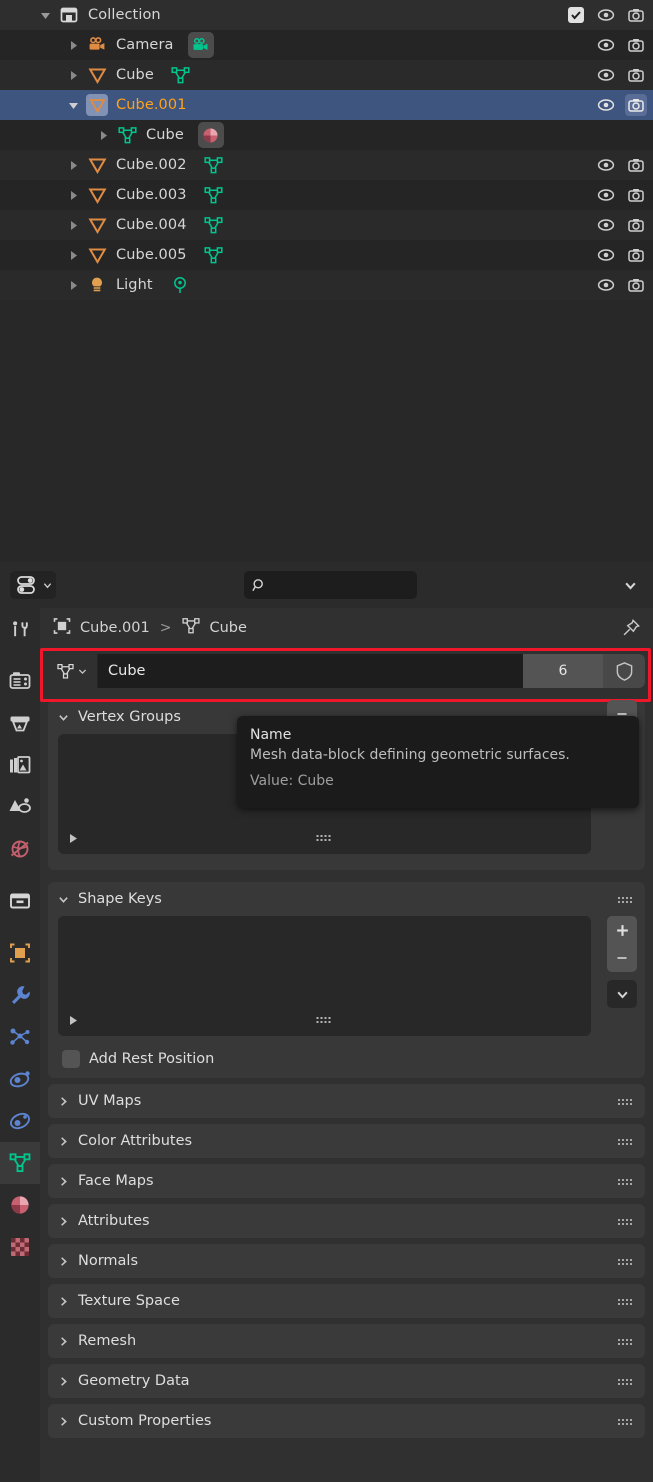 This screenshot has width=653, height=1482. What do you see at coordinates (20, 1205) in the screenshot?
I see `tab-material` at bounding box center [20, 1205].